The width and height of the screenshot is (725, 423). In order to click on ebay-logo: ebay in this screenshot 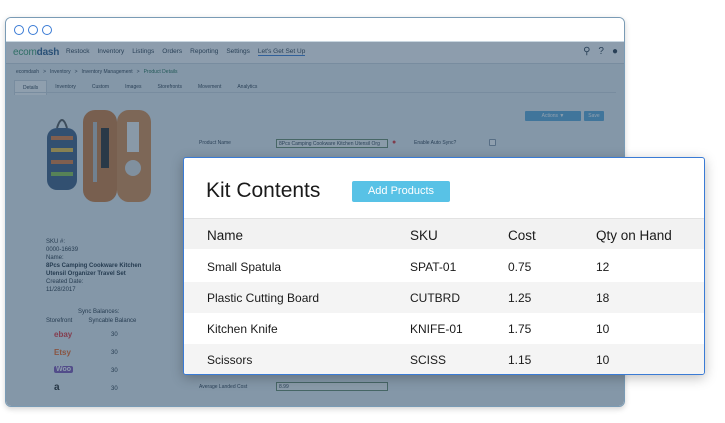, I will do `click(63, 334)`.